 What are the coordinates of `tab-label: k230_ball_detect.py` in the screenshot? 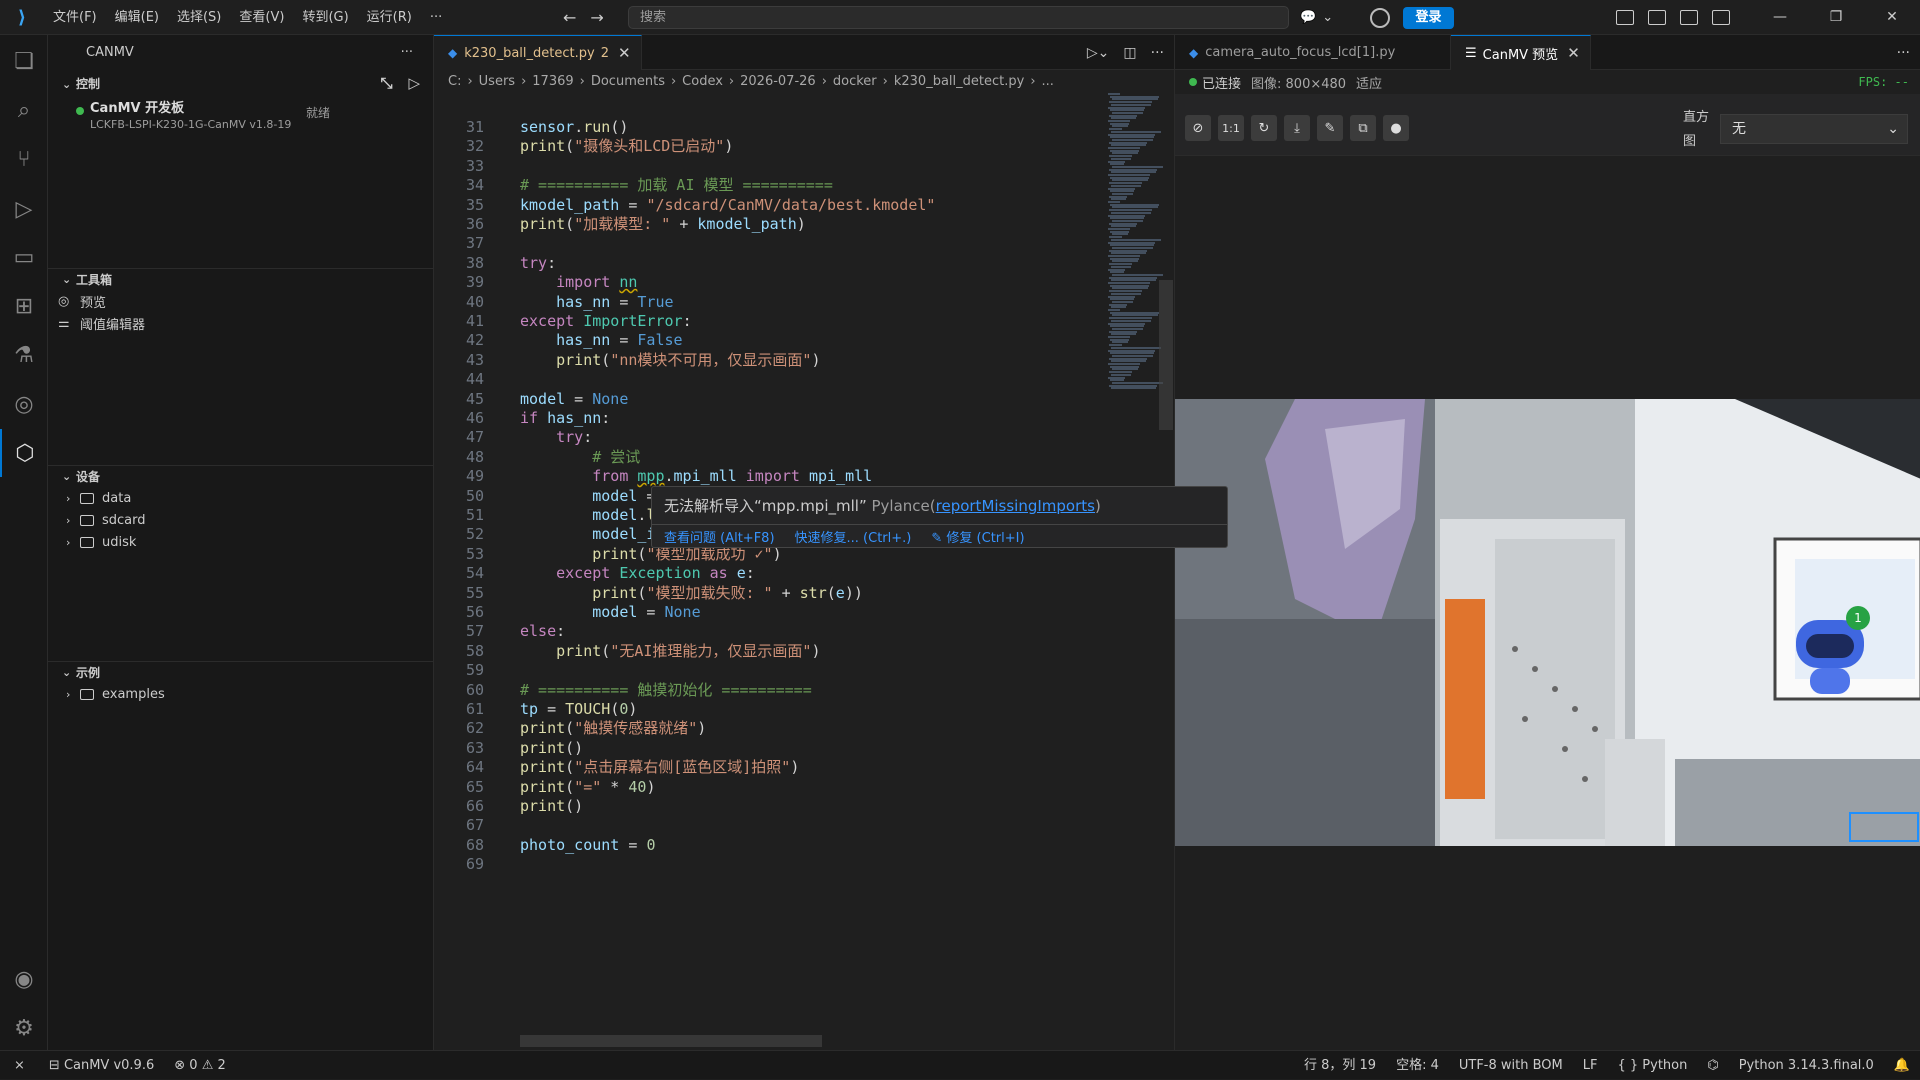 It's located at (529, 53).